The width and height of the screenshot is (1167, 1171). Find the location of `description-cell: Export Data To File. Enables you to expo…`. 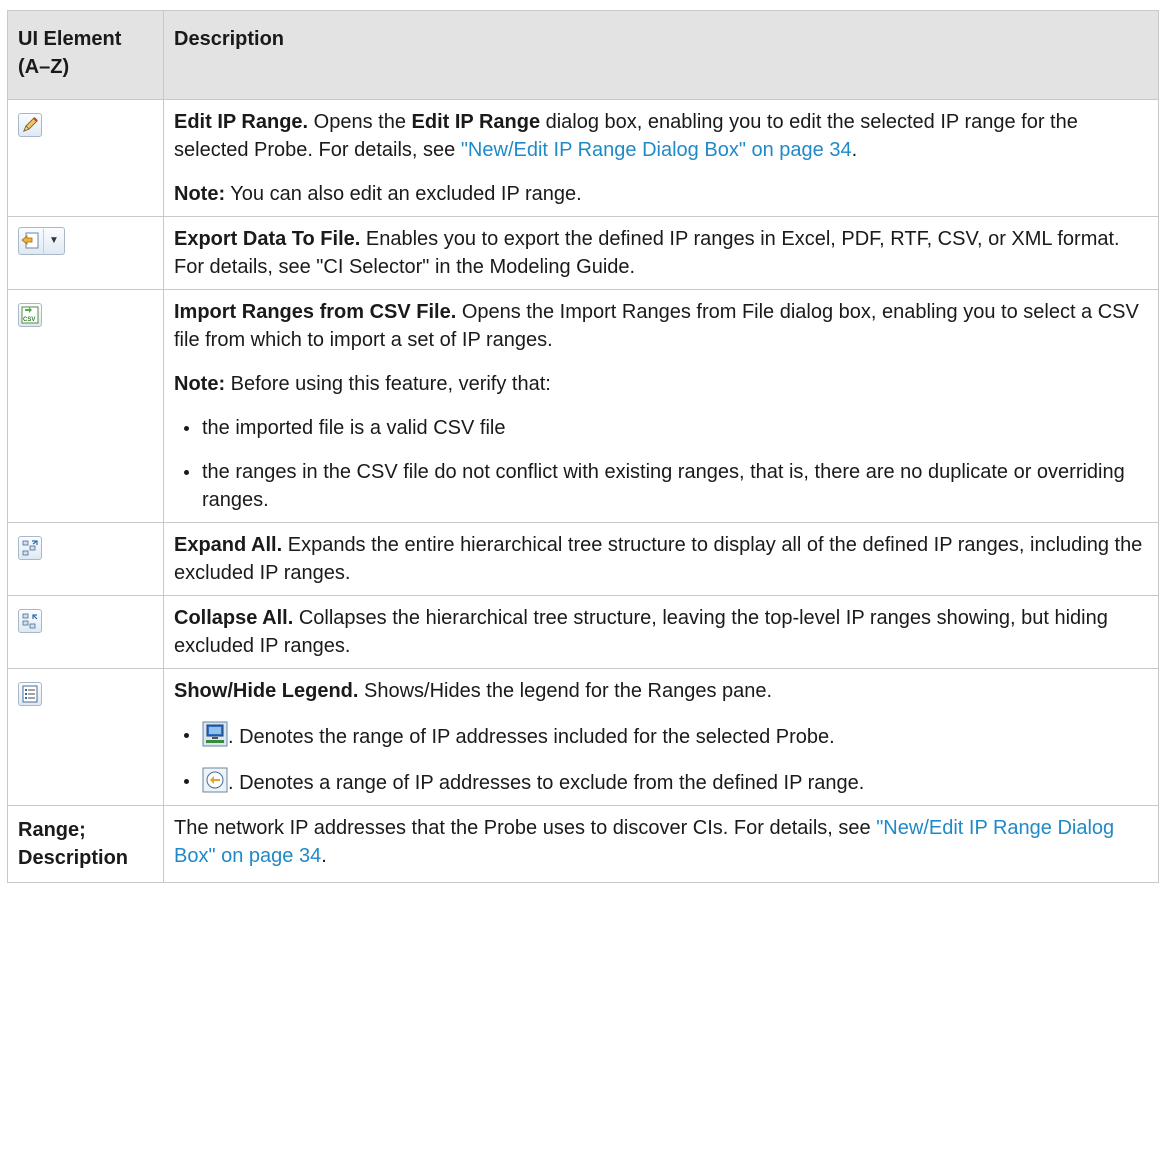

description-cell: Export Data To File. Enables you to expo… is located at coordinates (661, 253).